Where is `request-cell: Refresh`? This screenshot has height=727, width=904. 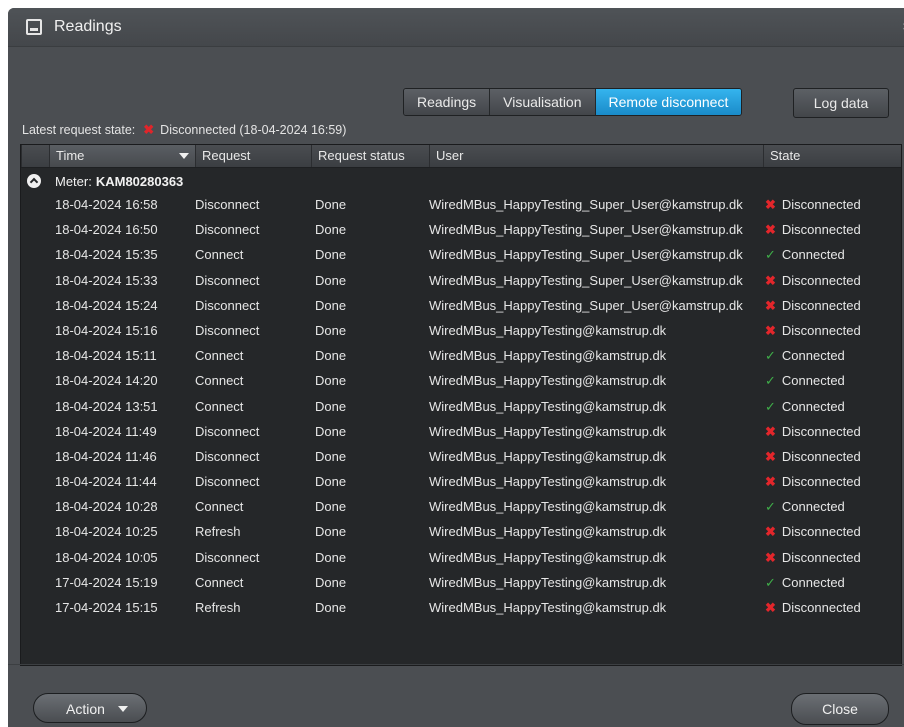
request-cell: Refresh is located at coordinates (218, 607).